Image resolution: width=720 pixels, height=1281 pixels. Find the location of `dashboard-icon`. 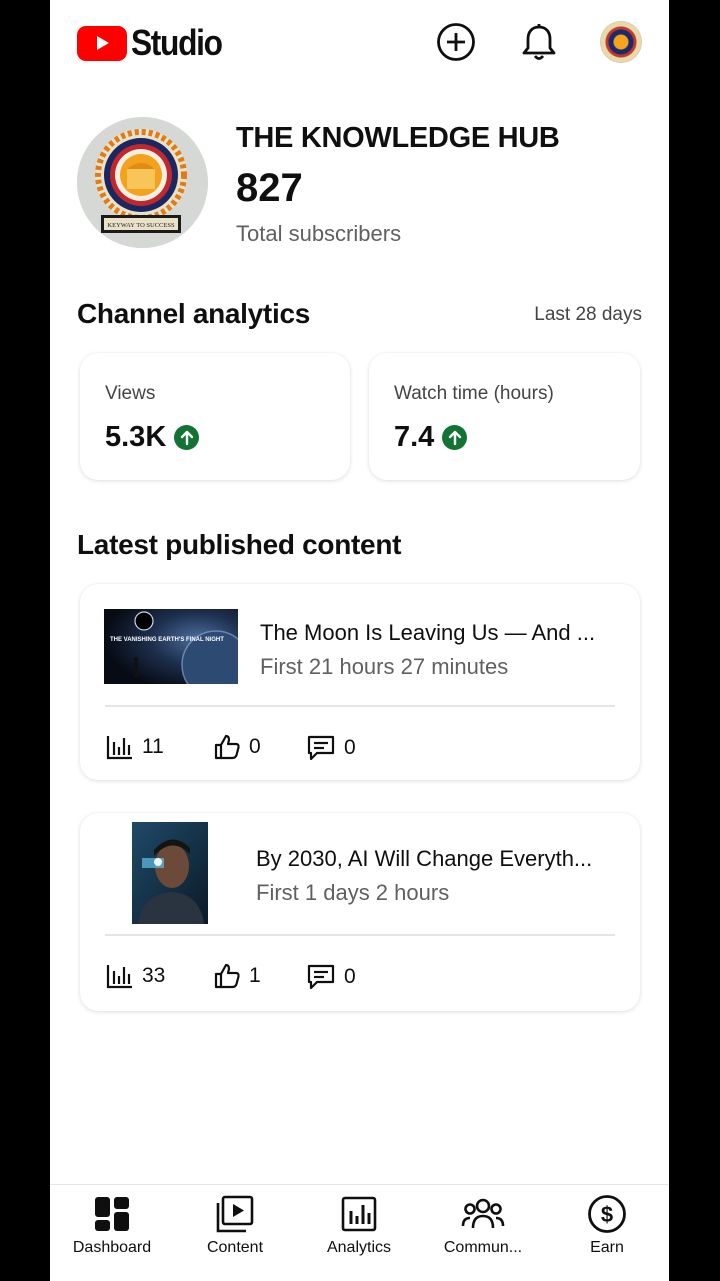

dashboard-icon is located at coordinates (112, 1214).